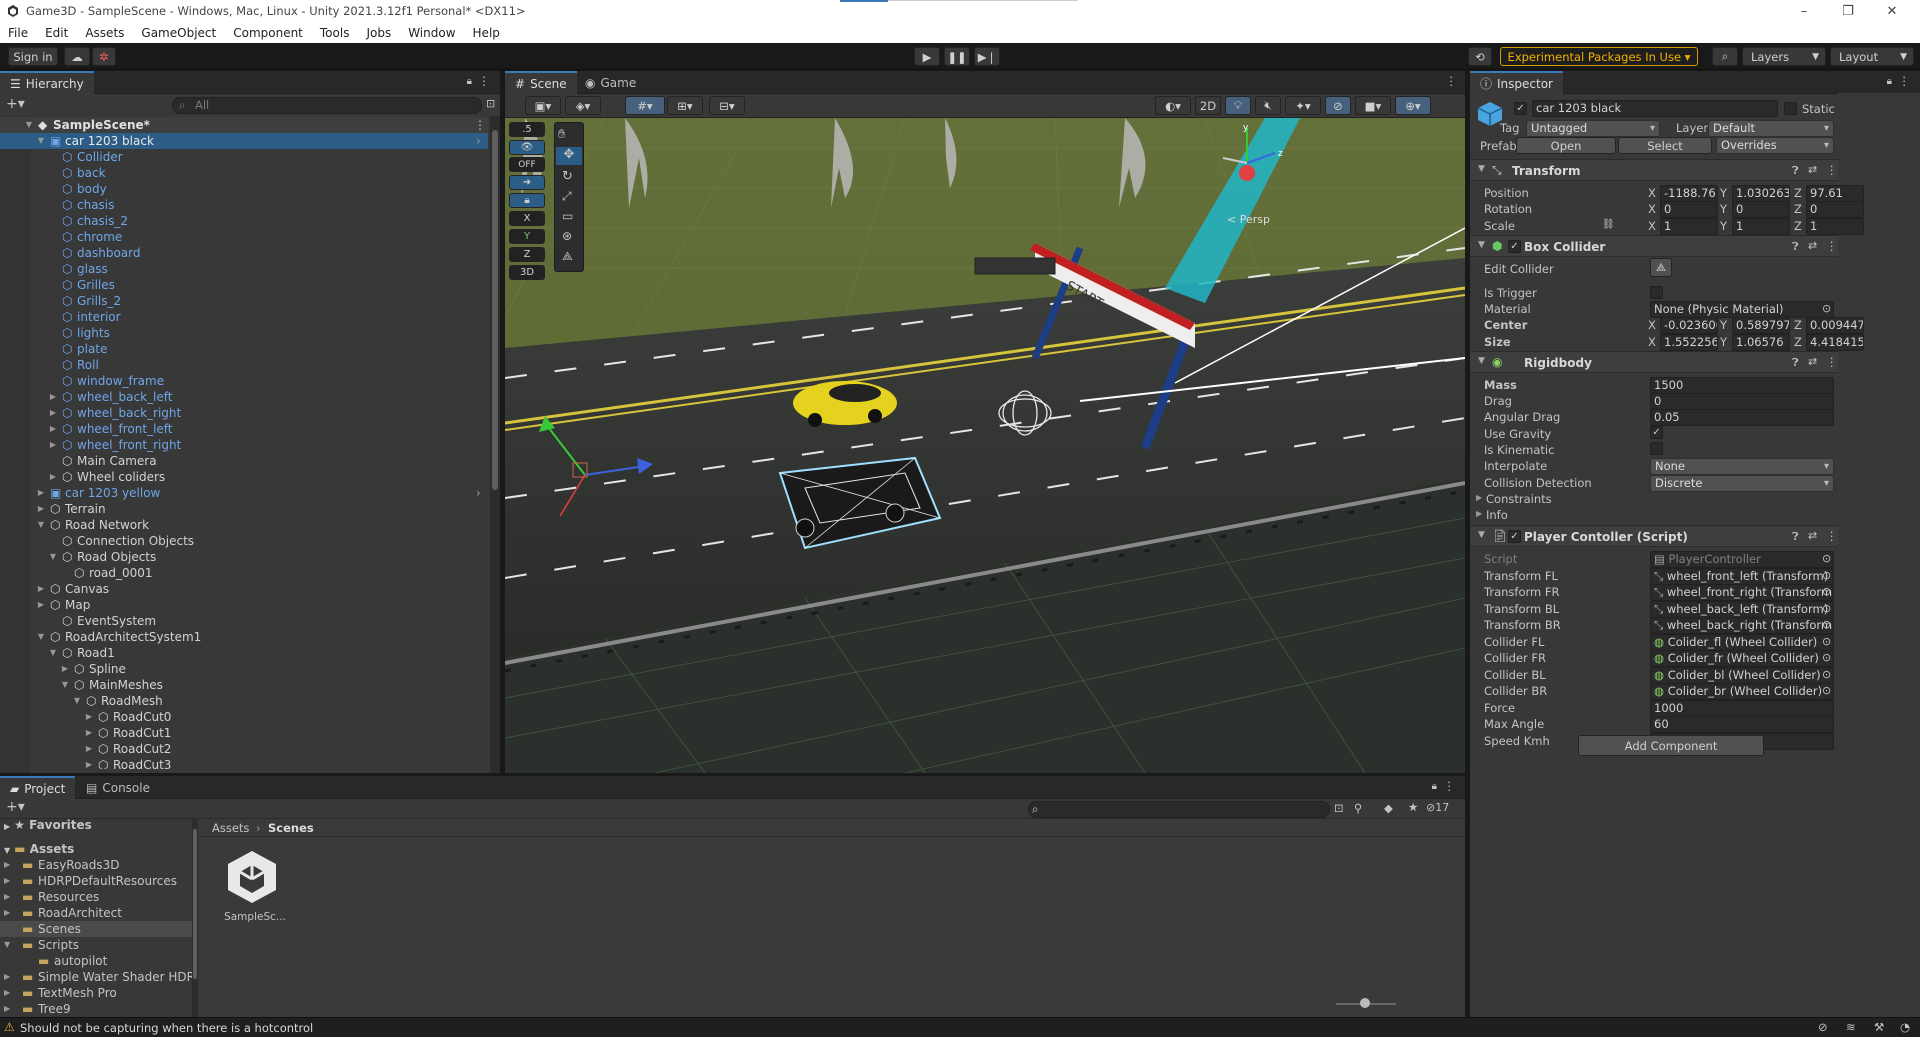 This screenshot has height=1037, width=1920. I want to click on tag-dropdown: Untagged, so click(1593, 128).